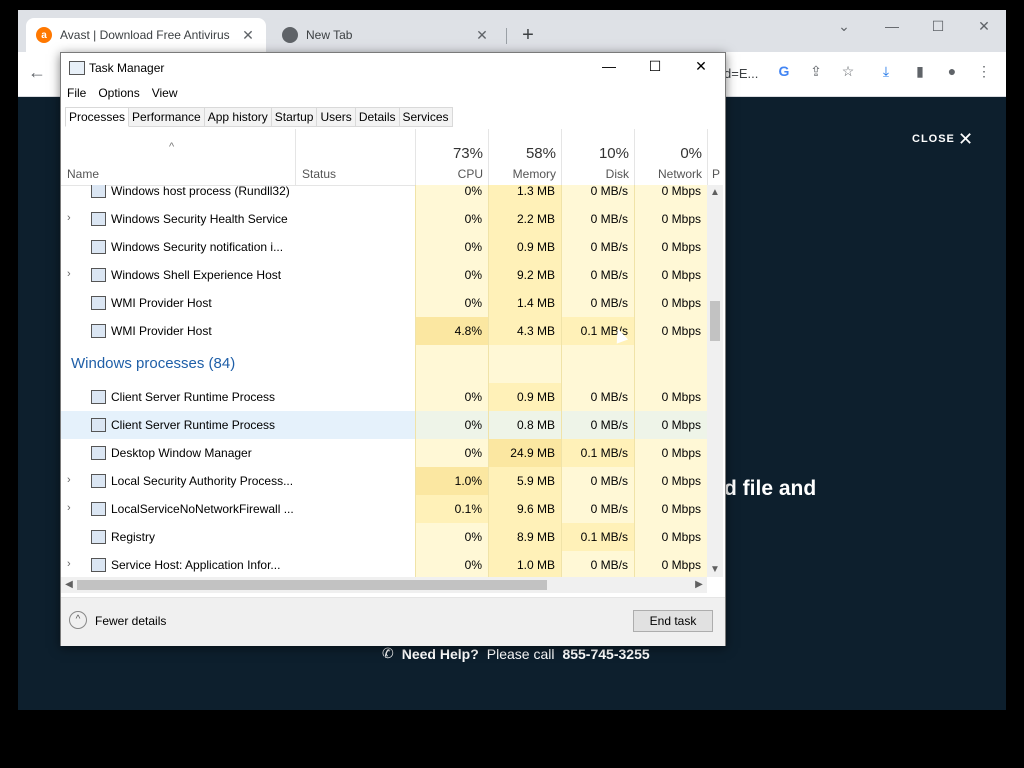  What do you see at coordinates (294, 117) in the screenshot?
I see `tab-startup: Startup` at bounding box center [294, 117].